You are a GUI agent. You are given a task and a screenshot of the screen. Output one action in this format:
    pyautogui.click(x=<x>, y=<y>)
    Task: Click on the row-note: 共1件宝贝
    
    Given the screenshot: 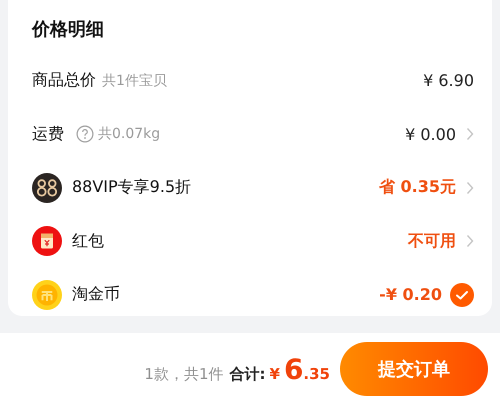 What is the action you would take?
    pyautogui.click(x=134, y=81)
    